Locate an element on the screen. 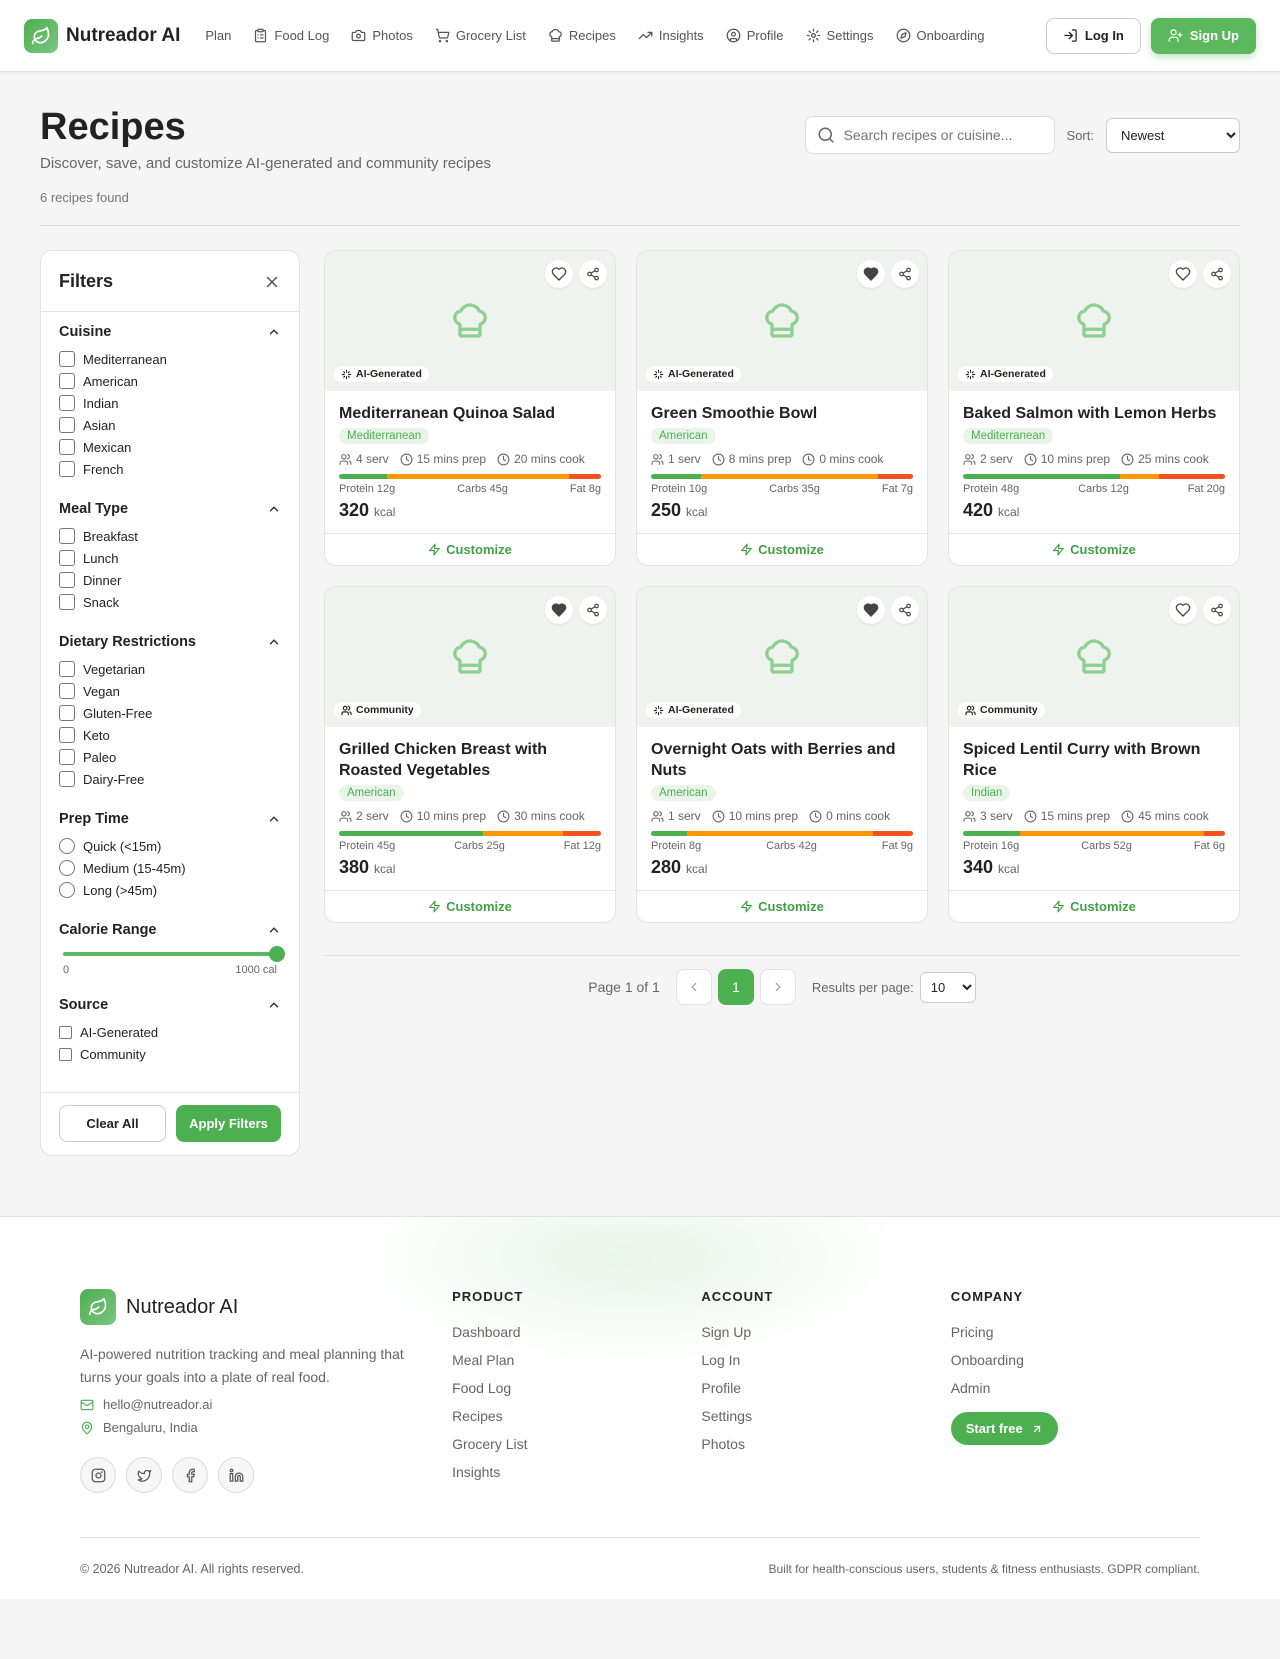 Image resolution: width=1280 pixels, height=1659 pixels. filter-option: French is located at coordinates (170, 469).